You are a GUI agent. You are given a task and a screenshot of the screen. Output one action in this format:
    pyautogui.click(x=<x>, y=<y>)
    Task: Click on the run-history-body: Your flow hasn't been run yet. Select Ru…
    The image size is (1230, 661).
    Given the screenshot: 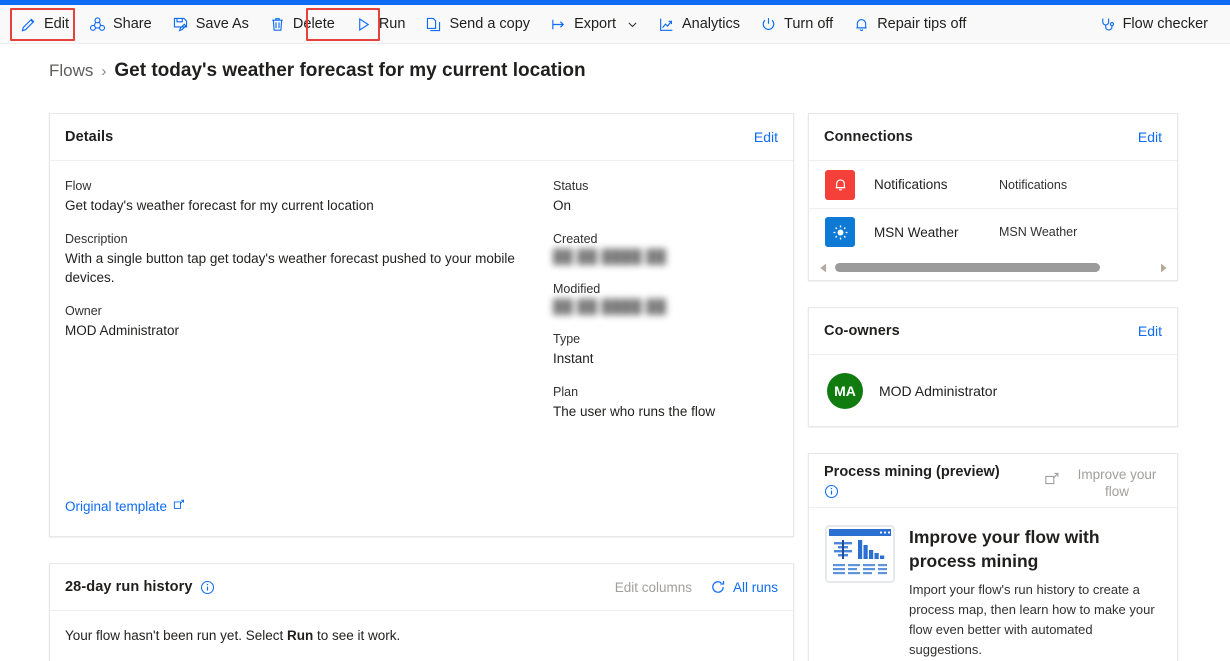 What is the action you would take?
    pyautogui.click(x=421, y=636)
    